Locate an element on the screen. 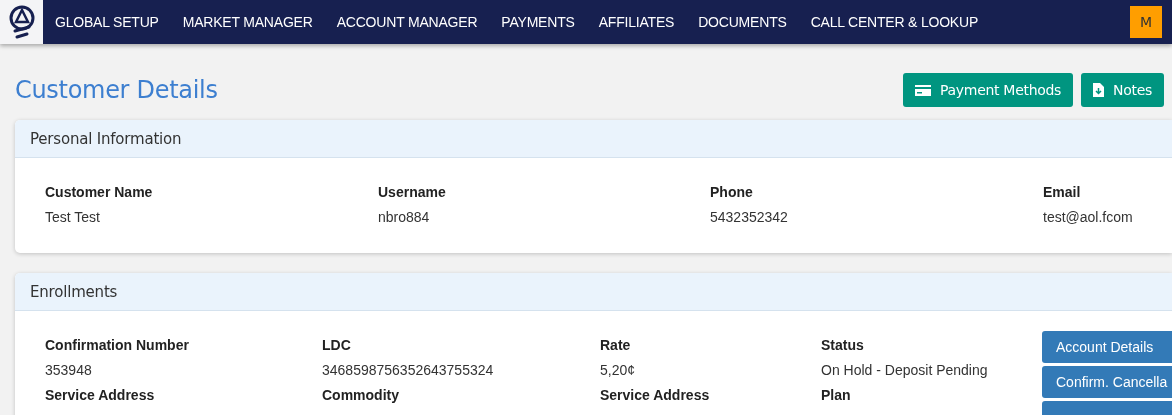 This screenshot has width=1172, height=415. nav-link: DOCUMENTS is located at coordinates (742, 22).